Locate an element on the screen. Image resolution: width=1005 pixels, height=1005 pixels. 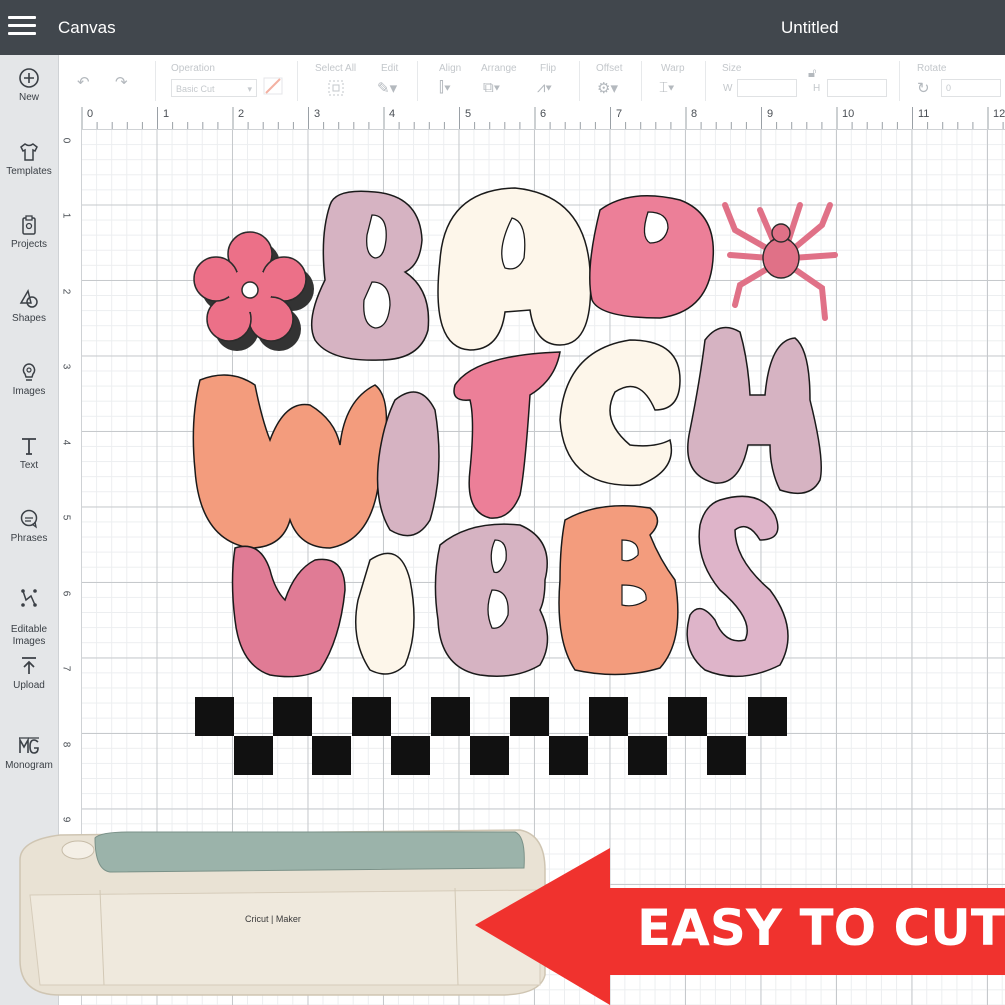
sidebar-item-images: Images is located at coordinates (29, 379).